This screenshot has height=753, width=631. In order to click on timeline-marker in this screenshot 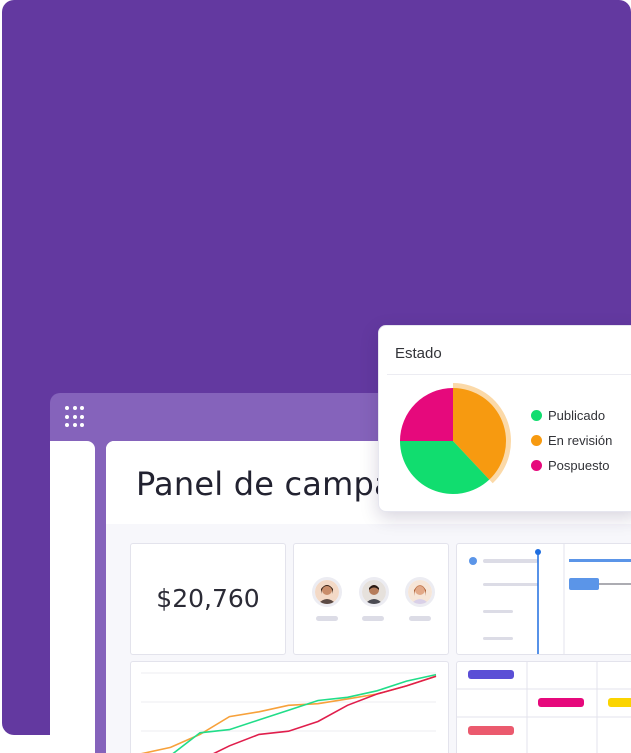, I will do `click(473, 561)`.